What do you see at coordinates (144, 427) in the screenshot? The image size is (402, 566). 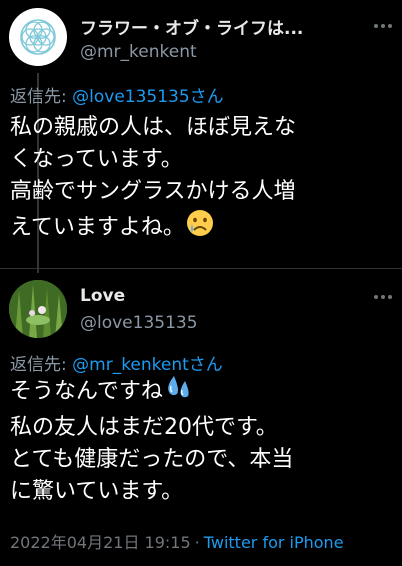 I see `tweet-text-line: 私の友人はまだ20代です。` at bounding box center [144, 427].